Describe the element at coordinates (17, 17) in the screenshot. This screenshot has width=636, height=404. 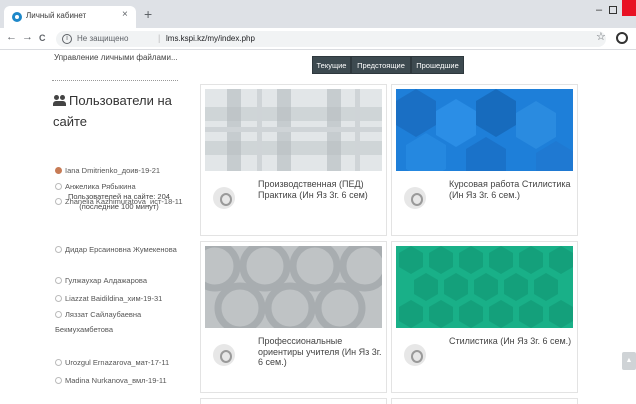
I see `site-favicon-icon` at that location.